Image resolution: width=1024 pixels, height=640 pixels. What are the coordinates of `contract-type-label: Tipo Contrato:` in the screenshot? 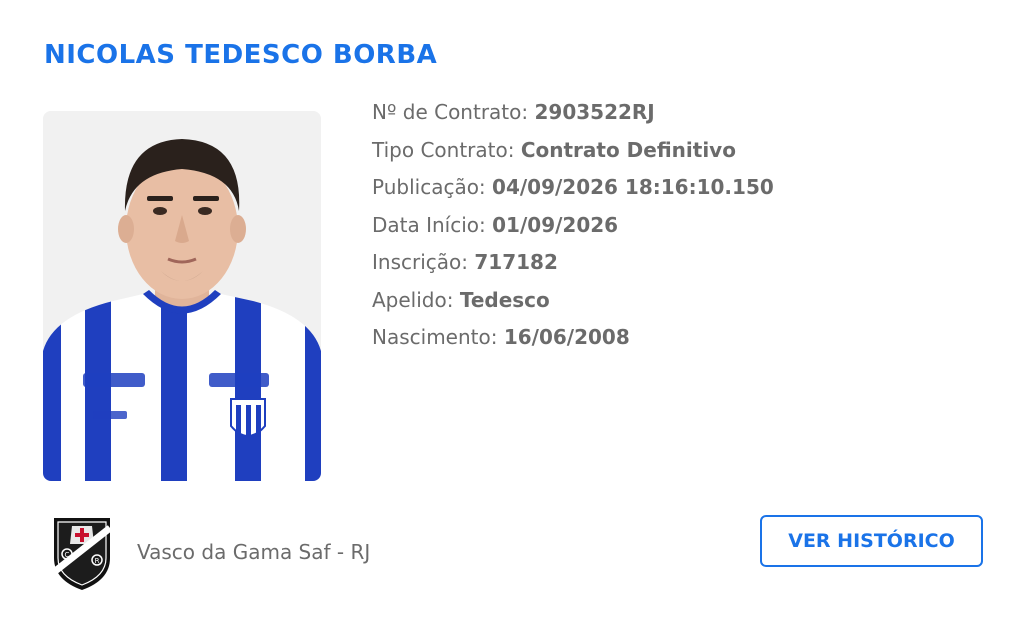 It's located at (443, 149).